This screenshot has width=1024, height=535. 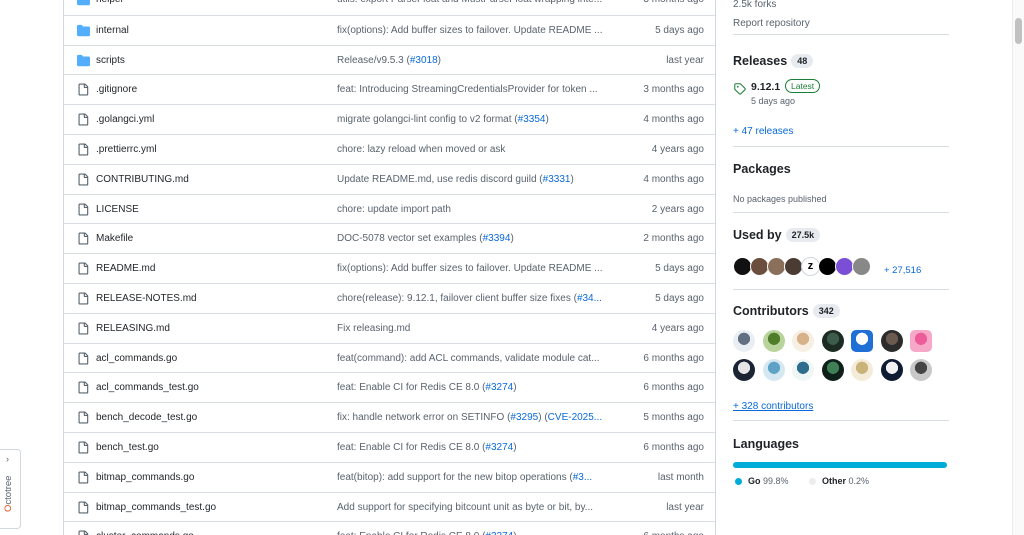 What do you see at coordinates (110, 2) in the screenshot?
I see `file-name-link: helper` at bounding box center [110, 2].